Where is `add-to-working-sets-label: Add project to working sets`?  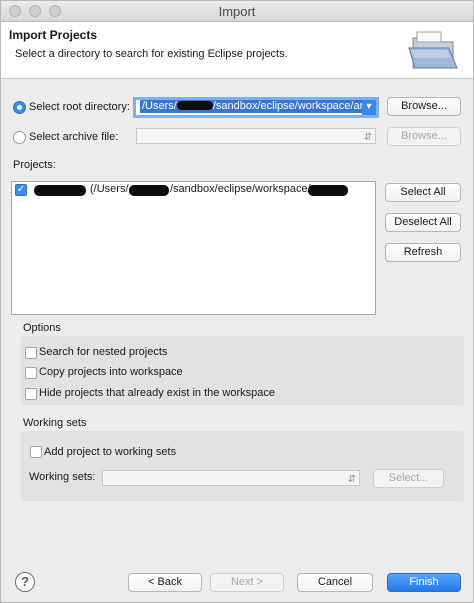
add-to-working-sets-label: Add project to working sets is located at coordinates (110, 452).